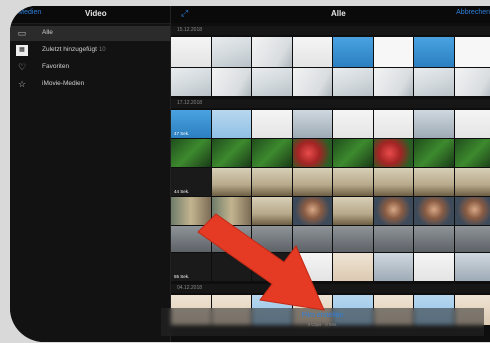 The height and width of the screenshot is (343, 490). Describe the element at coordinates (338, 13) in the screenshot. I see `page-title: Alle` at that location.